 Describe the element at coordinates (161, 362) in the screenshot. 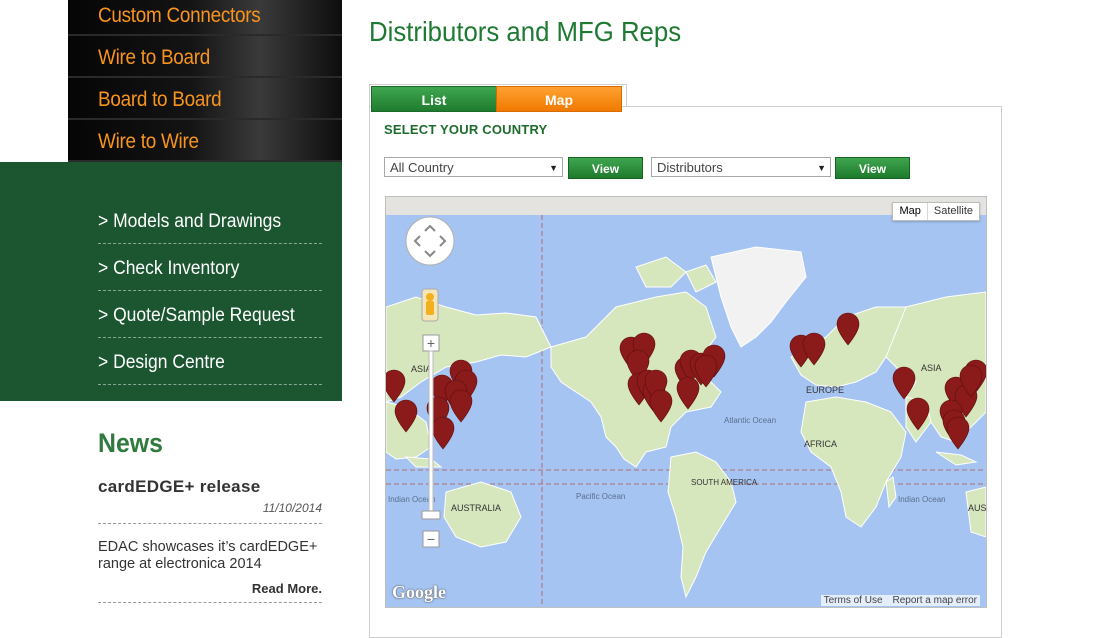

I see `link-label: > Design Centre` at that location.